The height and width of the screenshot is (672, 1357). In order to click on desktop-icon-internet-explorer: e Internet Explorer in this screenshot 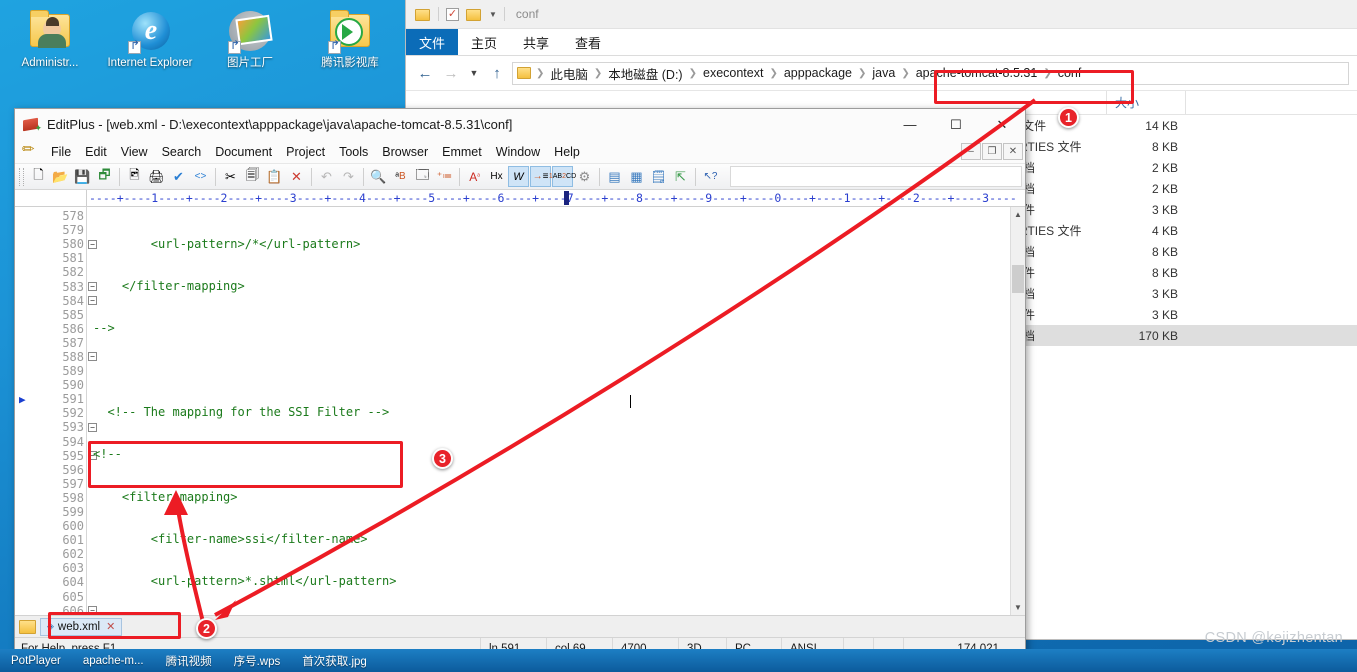, I will do `click(150, 36)`.